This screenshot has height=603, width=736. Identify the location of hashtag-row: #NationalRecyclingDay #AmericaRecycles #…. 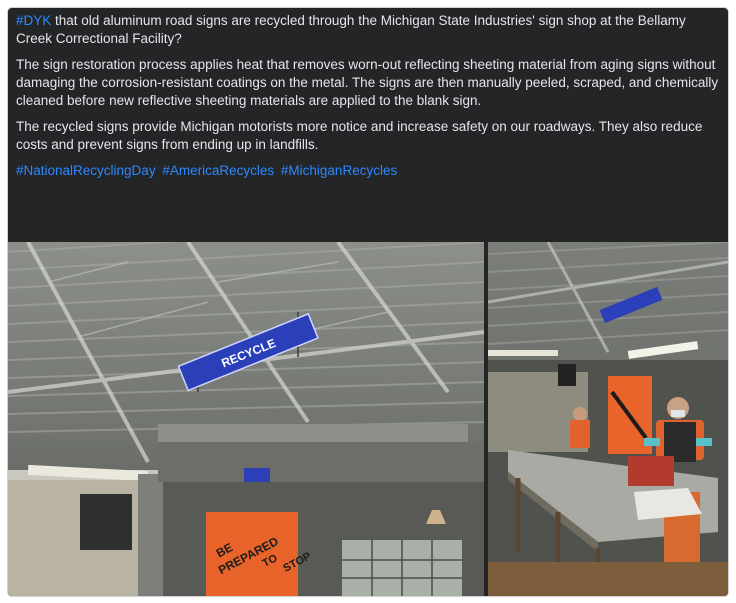
(368, 171).